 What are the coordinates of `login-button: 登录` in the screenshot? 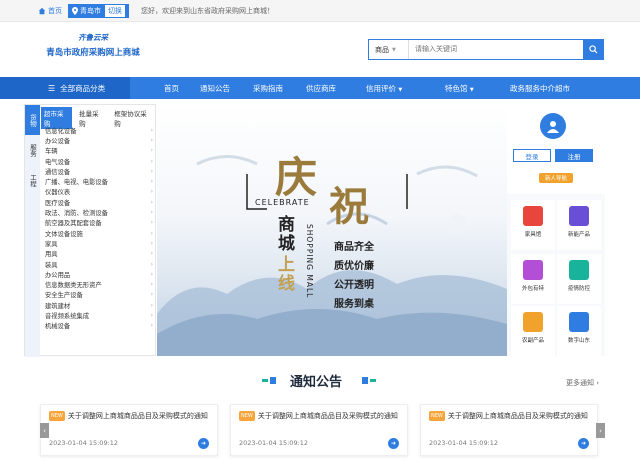 It's located at (532, 155).